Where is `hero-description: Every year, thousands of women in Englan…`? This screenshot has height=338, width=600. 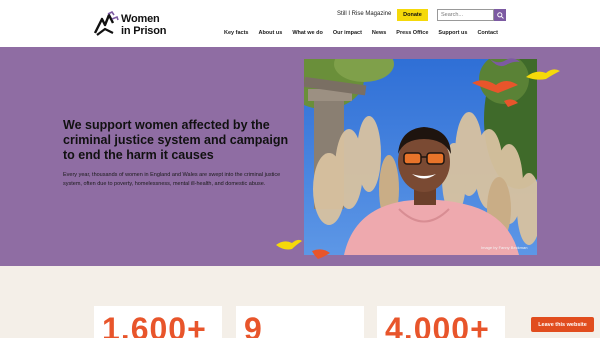
hero-description: Every year, thousands of women in Englan… is located at coordinates (172, 179).